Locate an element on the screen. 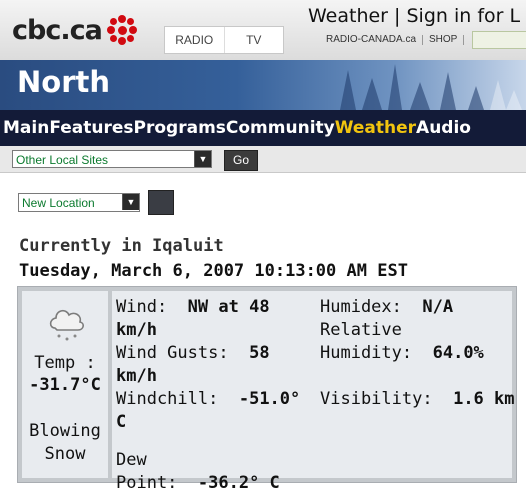  region-title: North is located at coordinates (64, 82).